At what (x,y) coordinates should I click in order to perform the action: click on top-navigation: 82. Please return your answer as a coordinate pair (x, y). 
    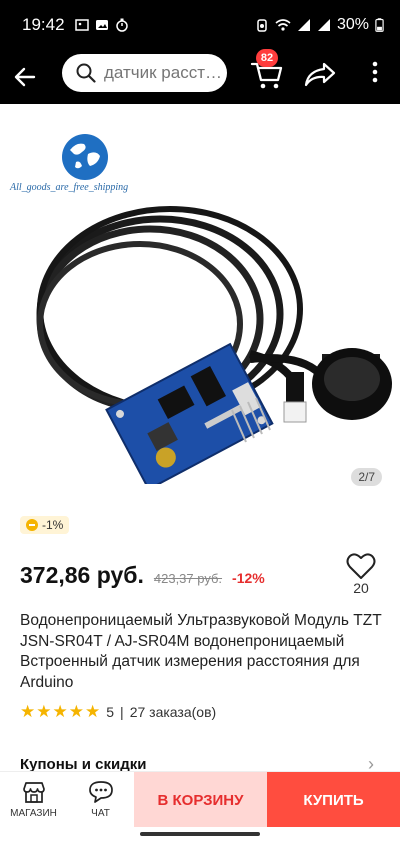
    Looking at the image, I should click on (200, 76).